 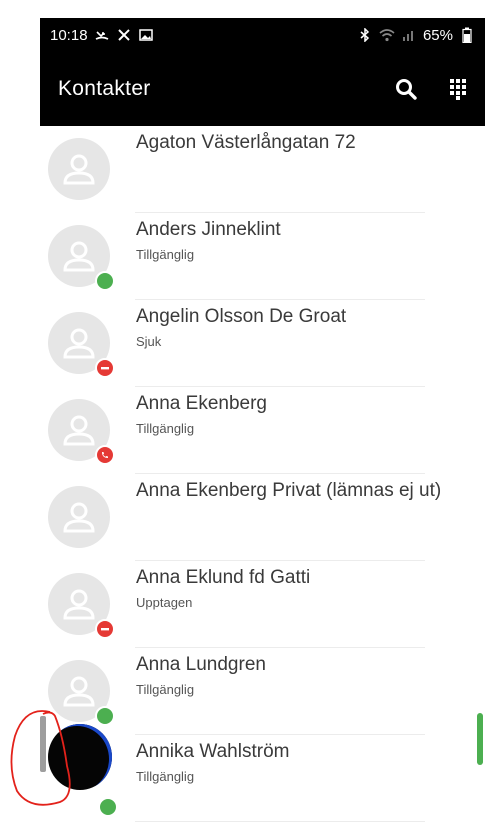 What do you see at coordinates (246, 142) in the screenshot?
I see `contact-name: Agaton Västerlångatan 72` at bounding box center [246, 142].